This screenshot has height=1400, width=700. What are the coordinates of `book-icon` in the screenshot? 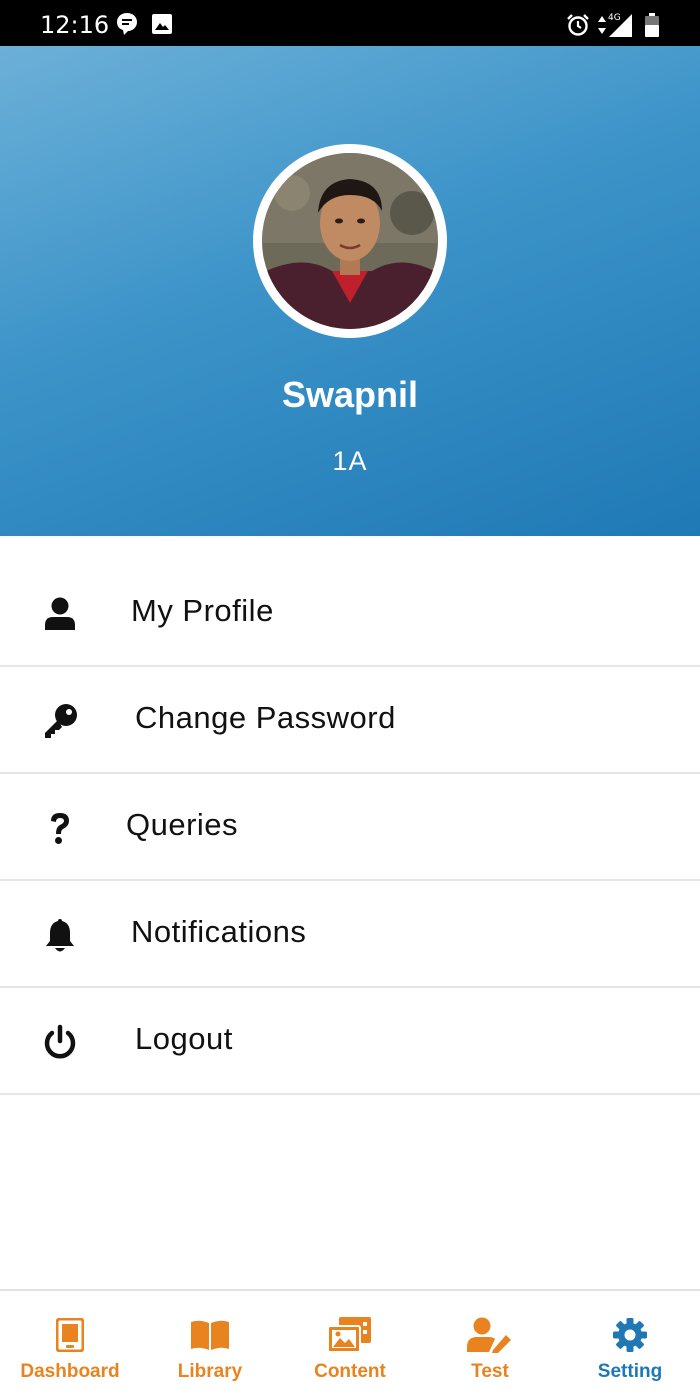 It's located at (210, 1335).